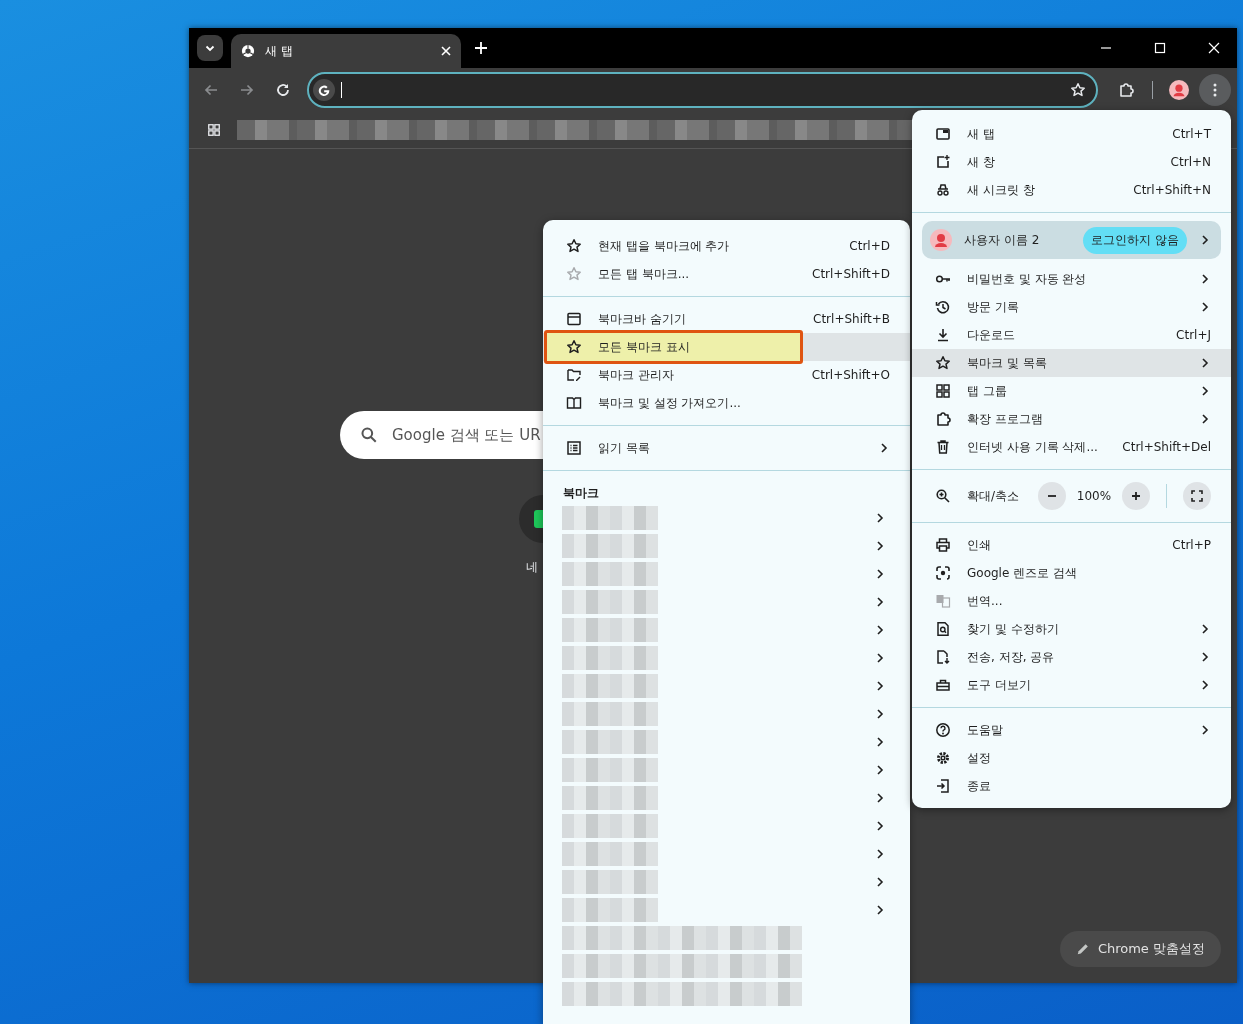  Describe the element at coordinates (1094, 496) in the screenshot. I see `zoom-level: 100%` at that location.